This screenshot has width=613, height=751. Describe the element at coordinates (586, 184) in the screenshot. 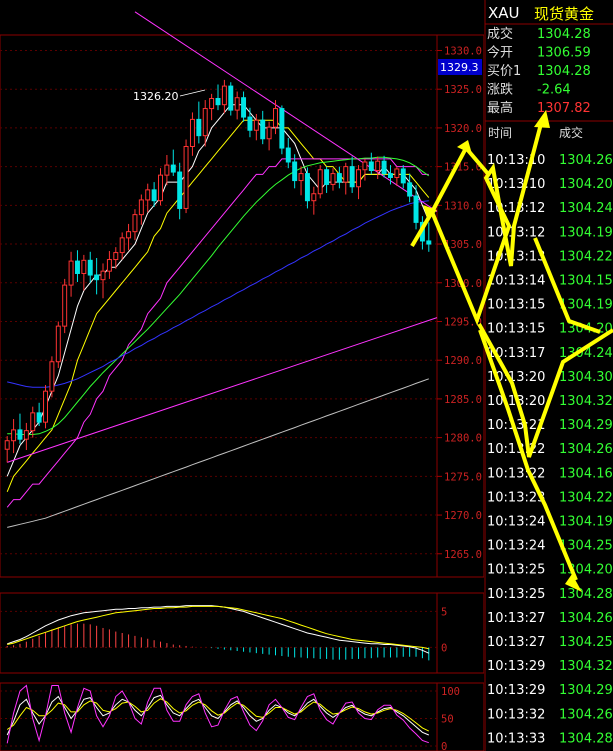

I see `tick-price: 1304.20` at that location.